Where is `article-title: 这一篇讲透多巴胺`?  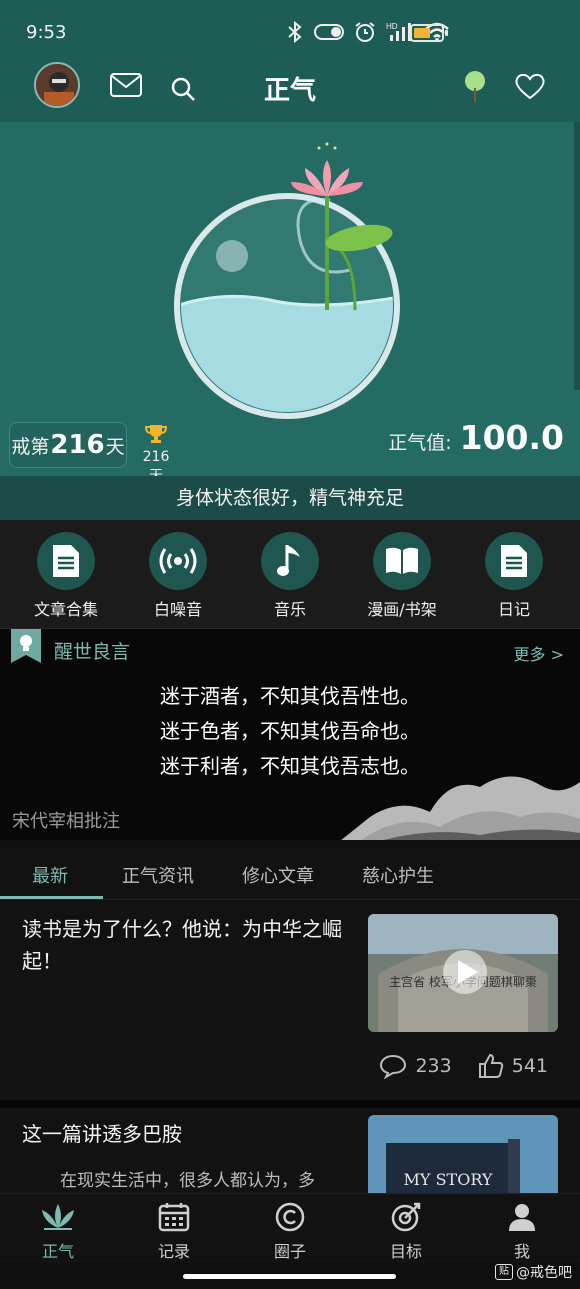
article-title: 这一篇讲透多巴胺 is located at coordinates (187, 1134).